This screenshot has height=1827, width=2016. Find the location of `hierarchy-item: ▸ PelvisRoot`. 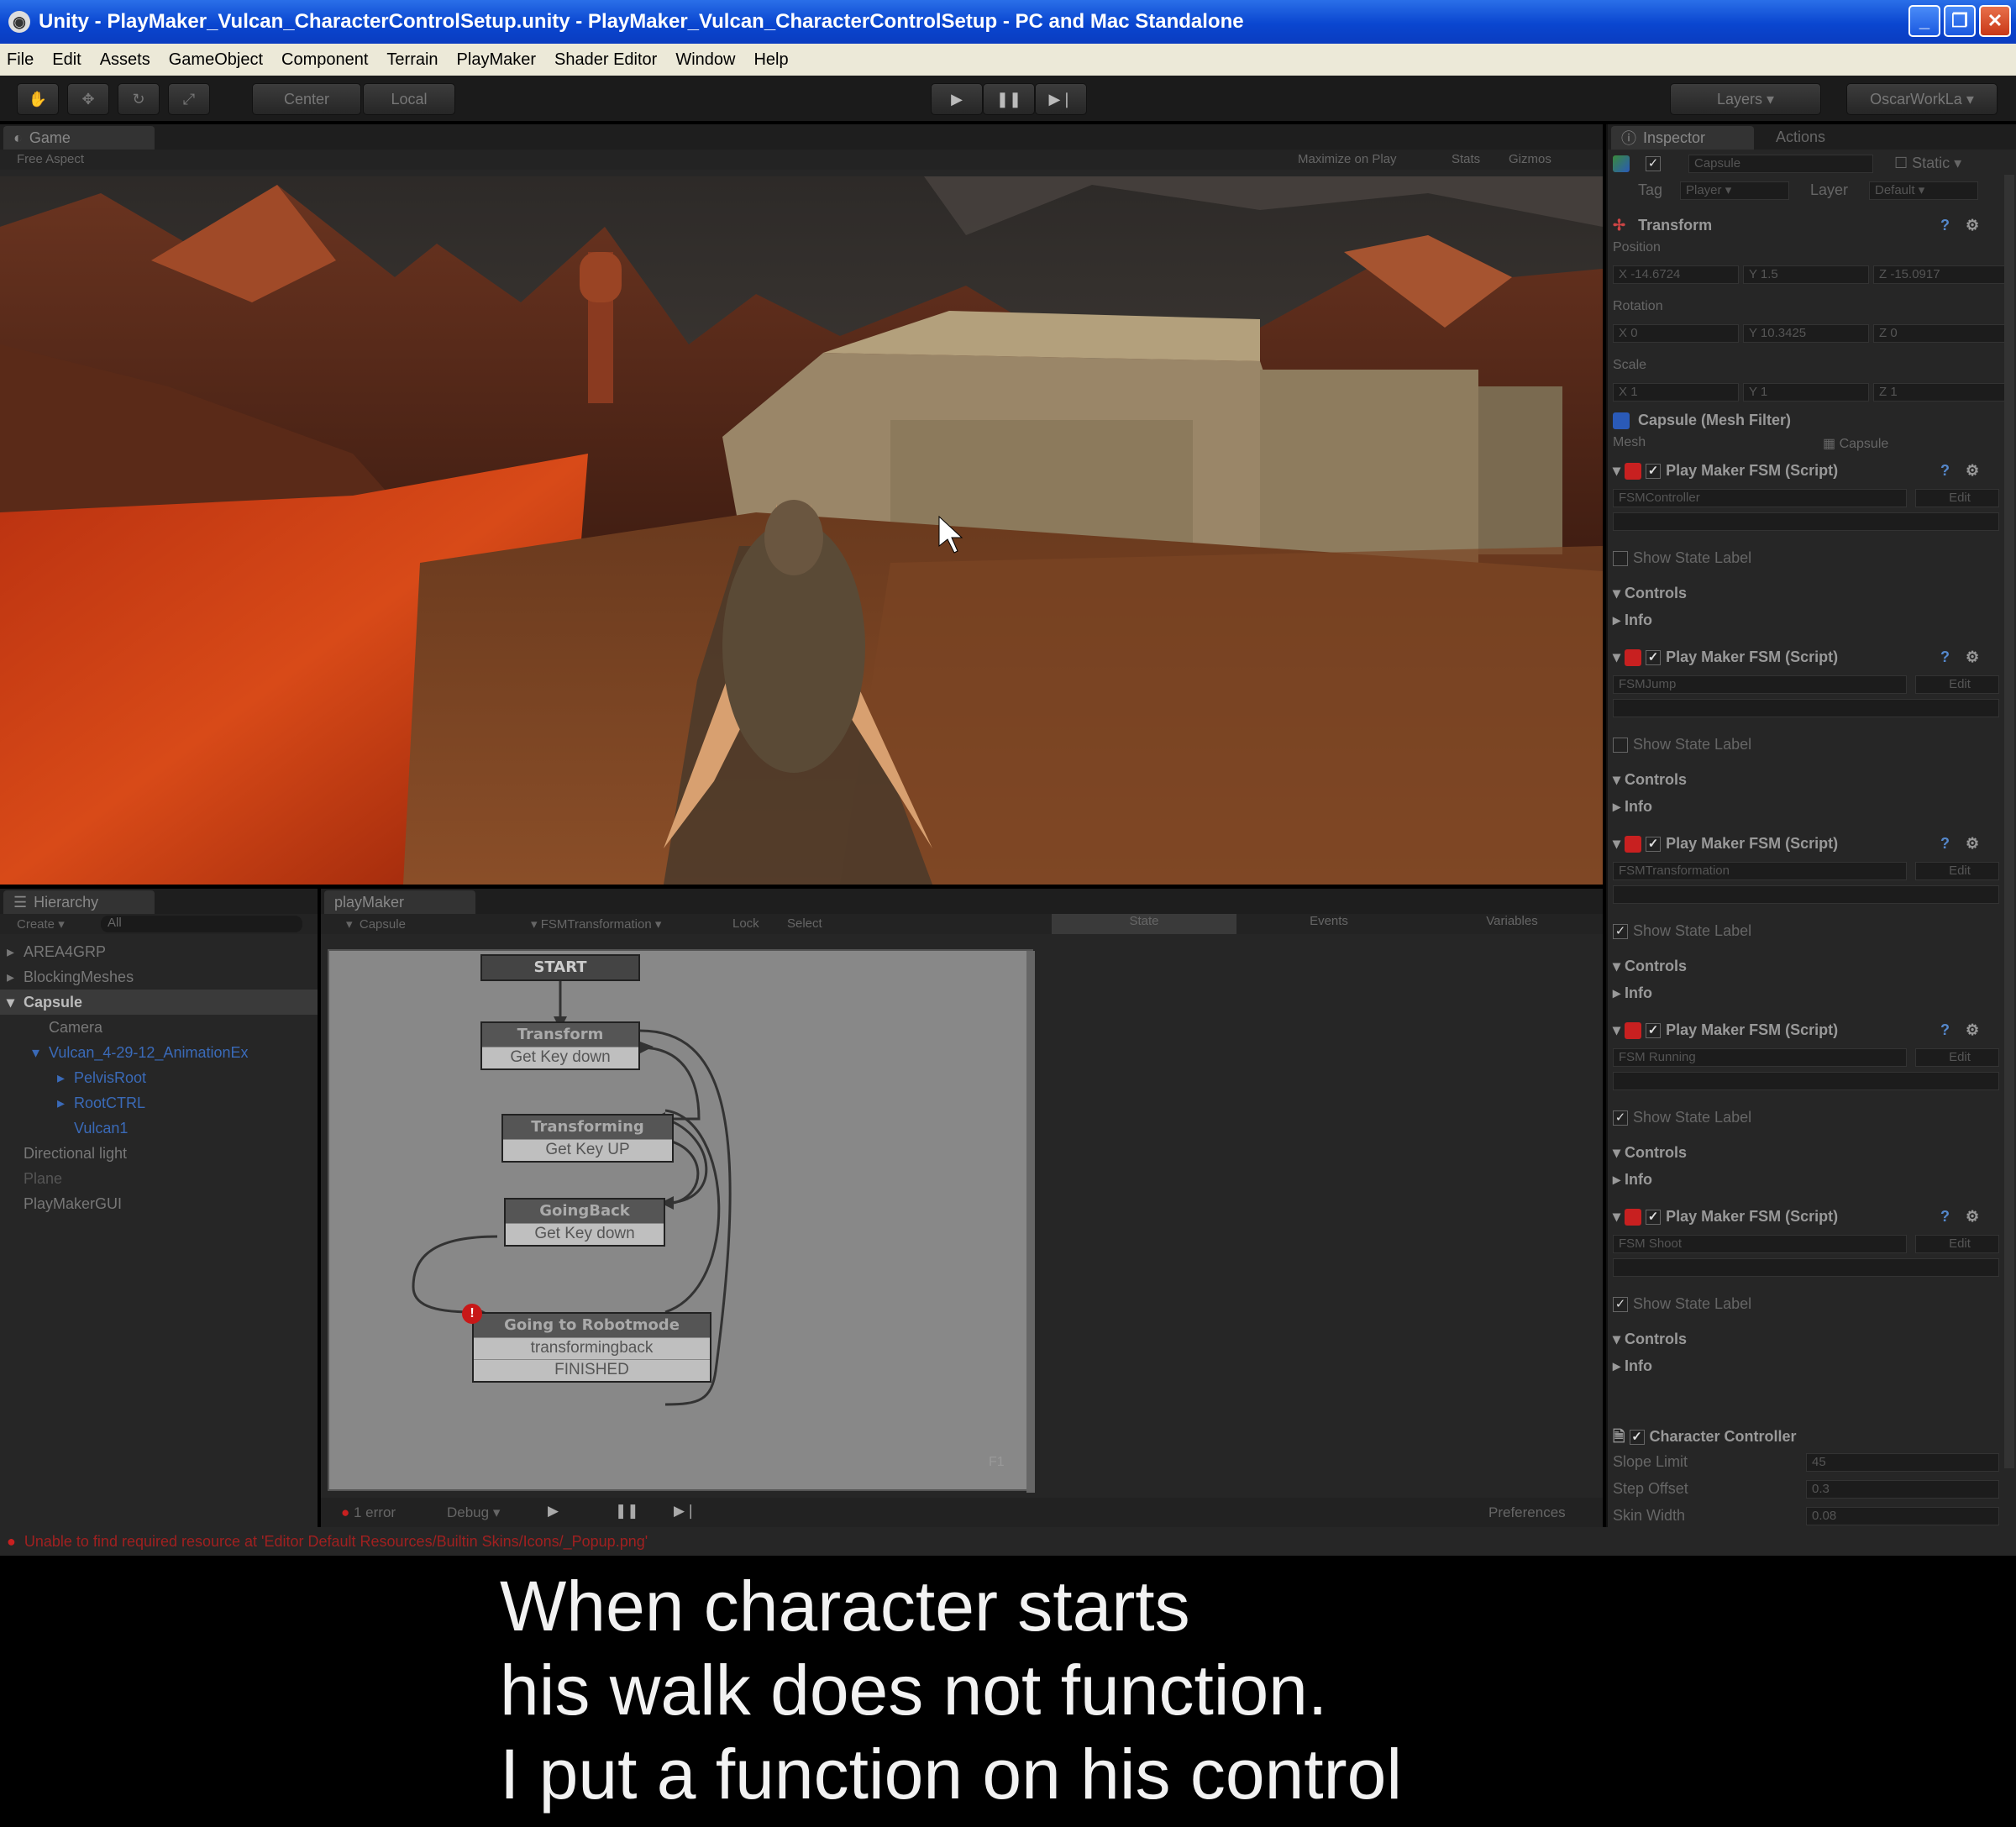

hierarchy-item: ▸ PelvisRoot is located at coordinates (159, 1077).